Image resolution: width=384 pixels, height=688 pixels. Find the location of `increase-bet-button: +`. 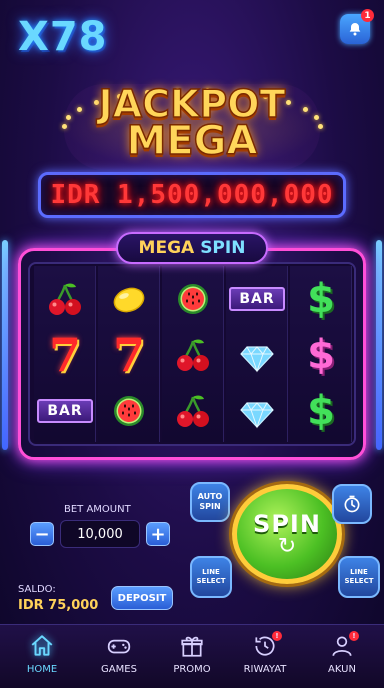

increase-bet-button: + is located at coordinates (158, 534).